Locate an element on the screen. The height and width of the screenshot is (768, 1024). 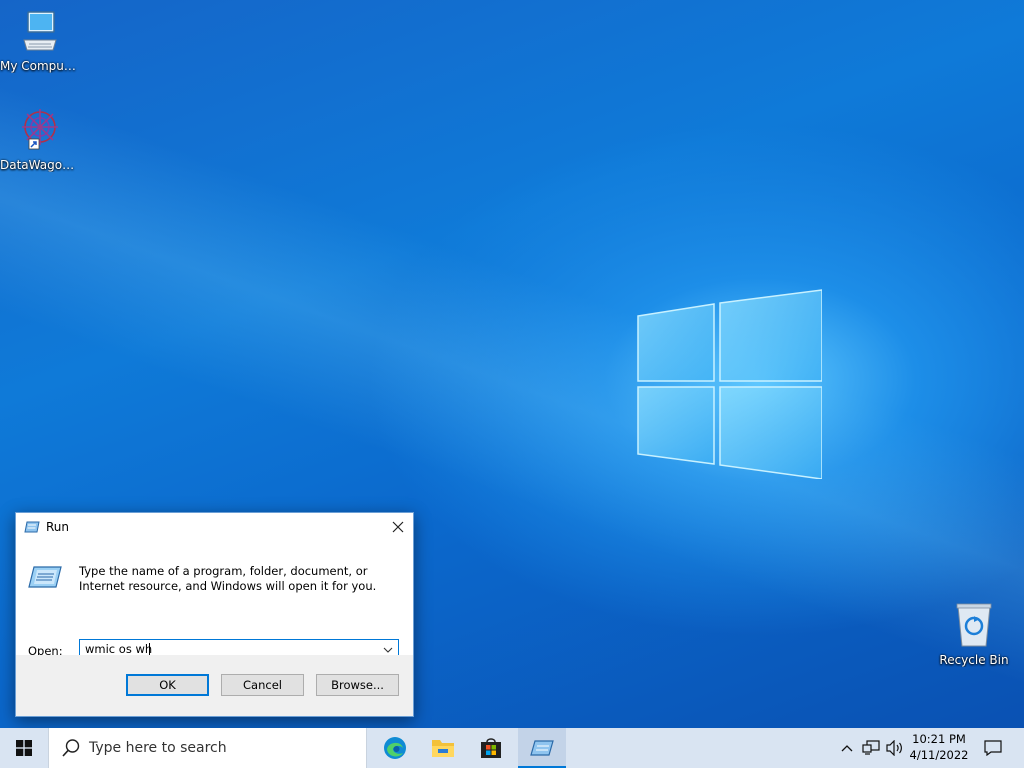
open-input: wmic os wh is located at coordinates (118, 649).